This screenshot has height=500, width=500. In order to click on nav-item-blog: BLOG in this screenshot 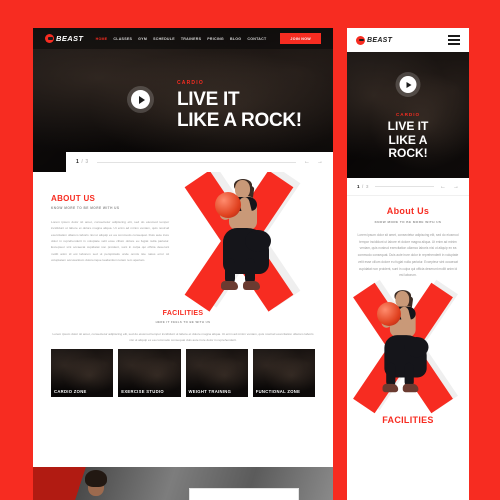, I will do `click(235, 39)`.